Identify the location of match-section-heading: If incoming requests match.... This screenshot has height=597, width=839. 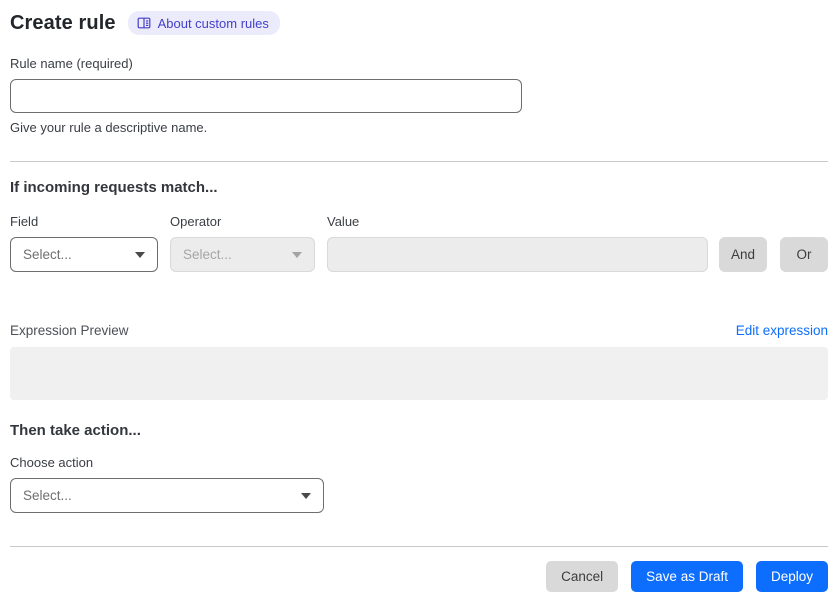
(114, 187).